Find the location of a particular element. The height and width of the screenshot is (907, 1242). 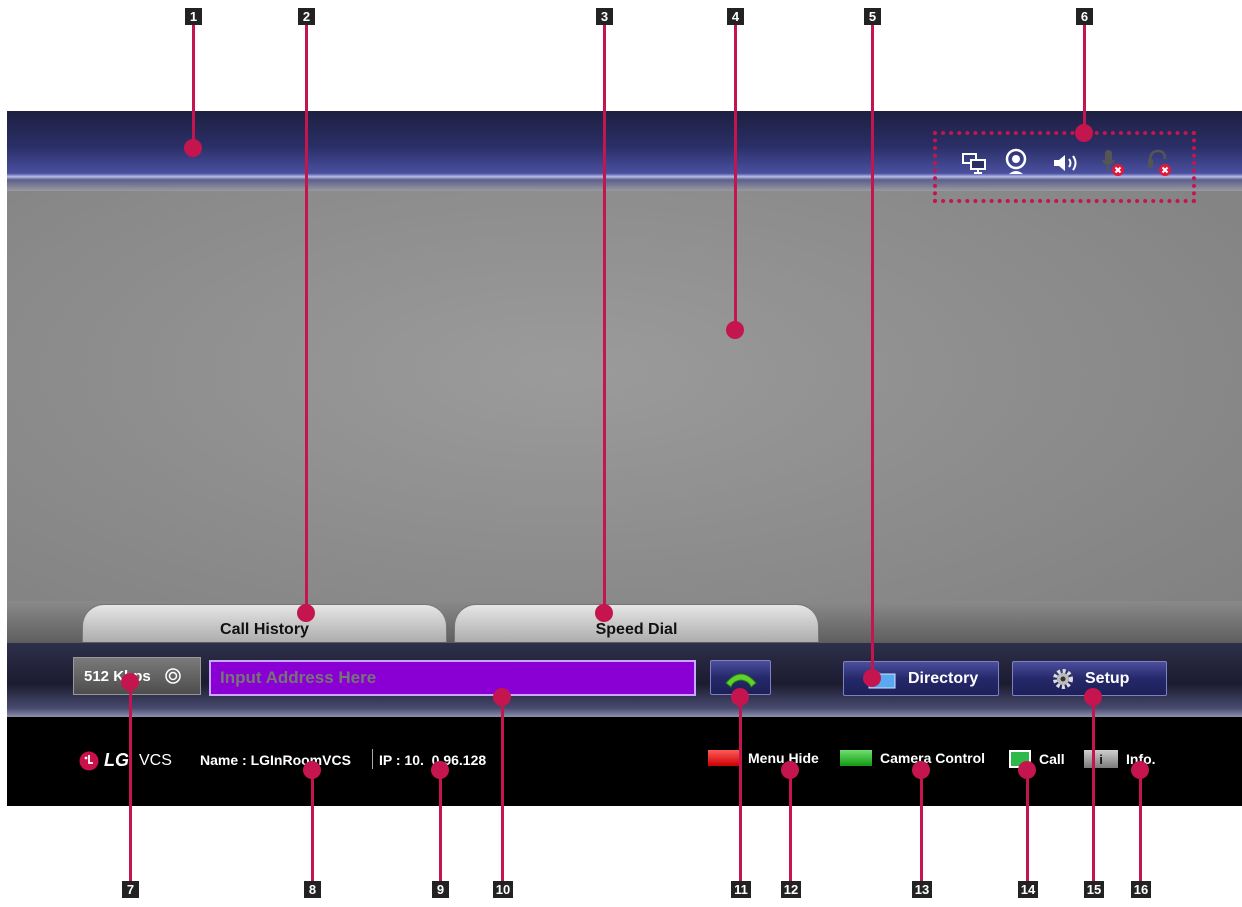

callout-4: 4 is located at coordinates (735, 16).